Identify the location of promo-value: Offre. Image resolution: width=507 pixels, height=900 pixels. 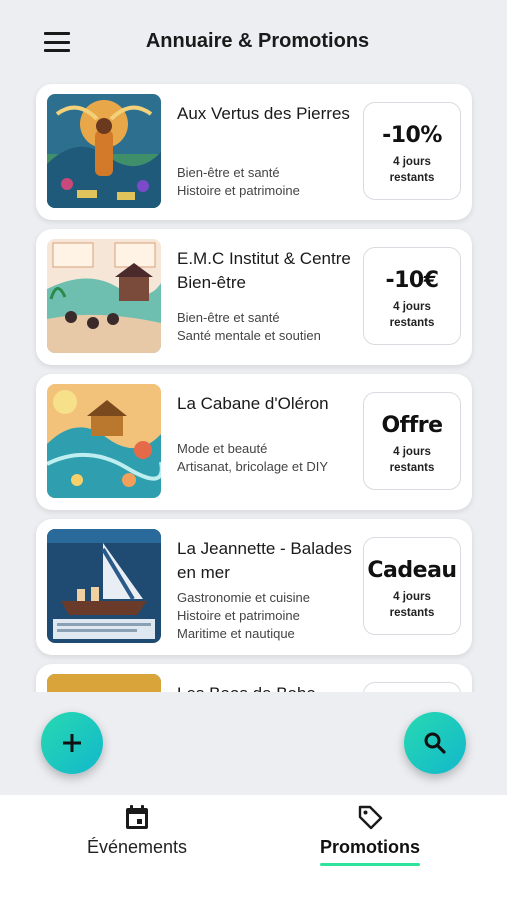
(412, 425).